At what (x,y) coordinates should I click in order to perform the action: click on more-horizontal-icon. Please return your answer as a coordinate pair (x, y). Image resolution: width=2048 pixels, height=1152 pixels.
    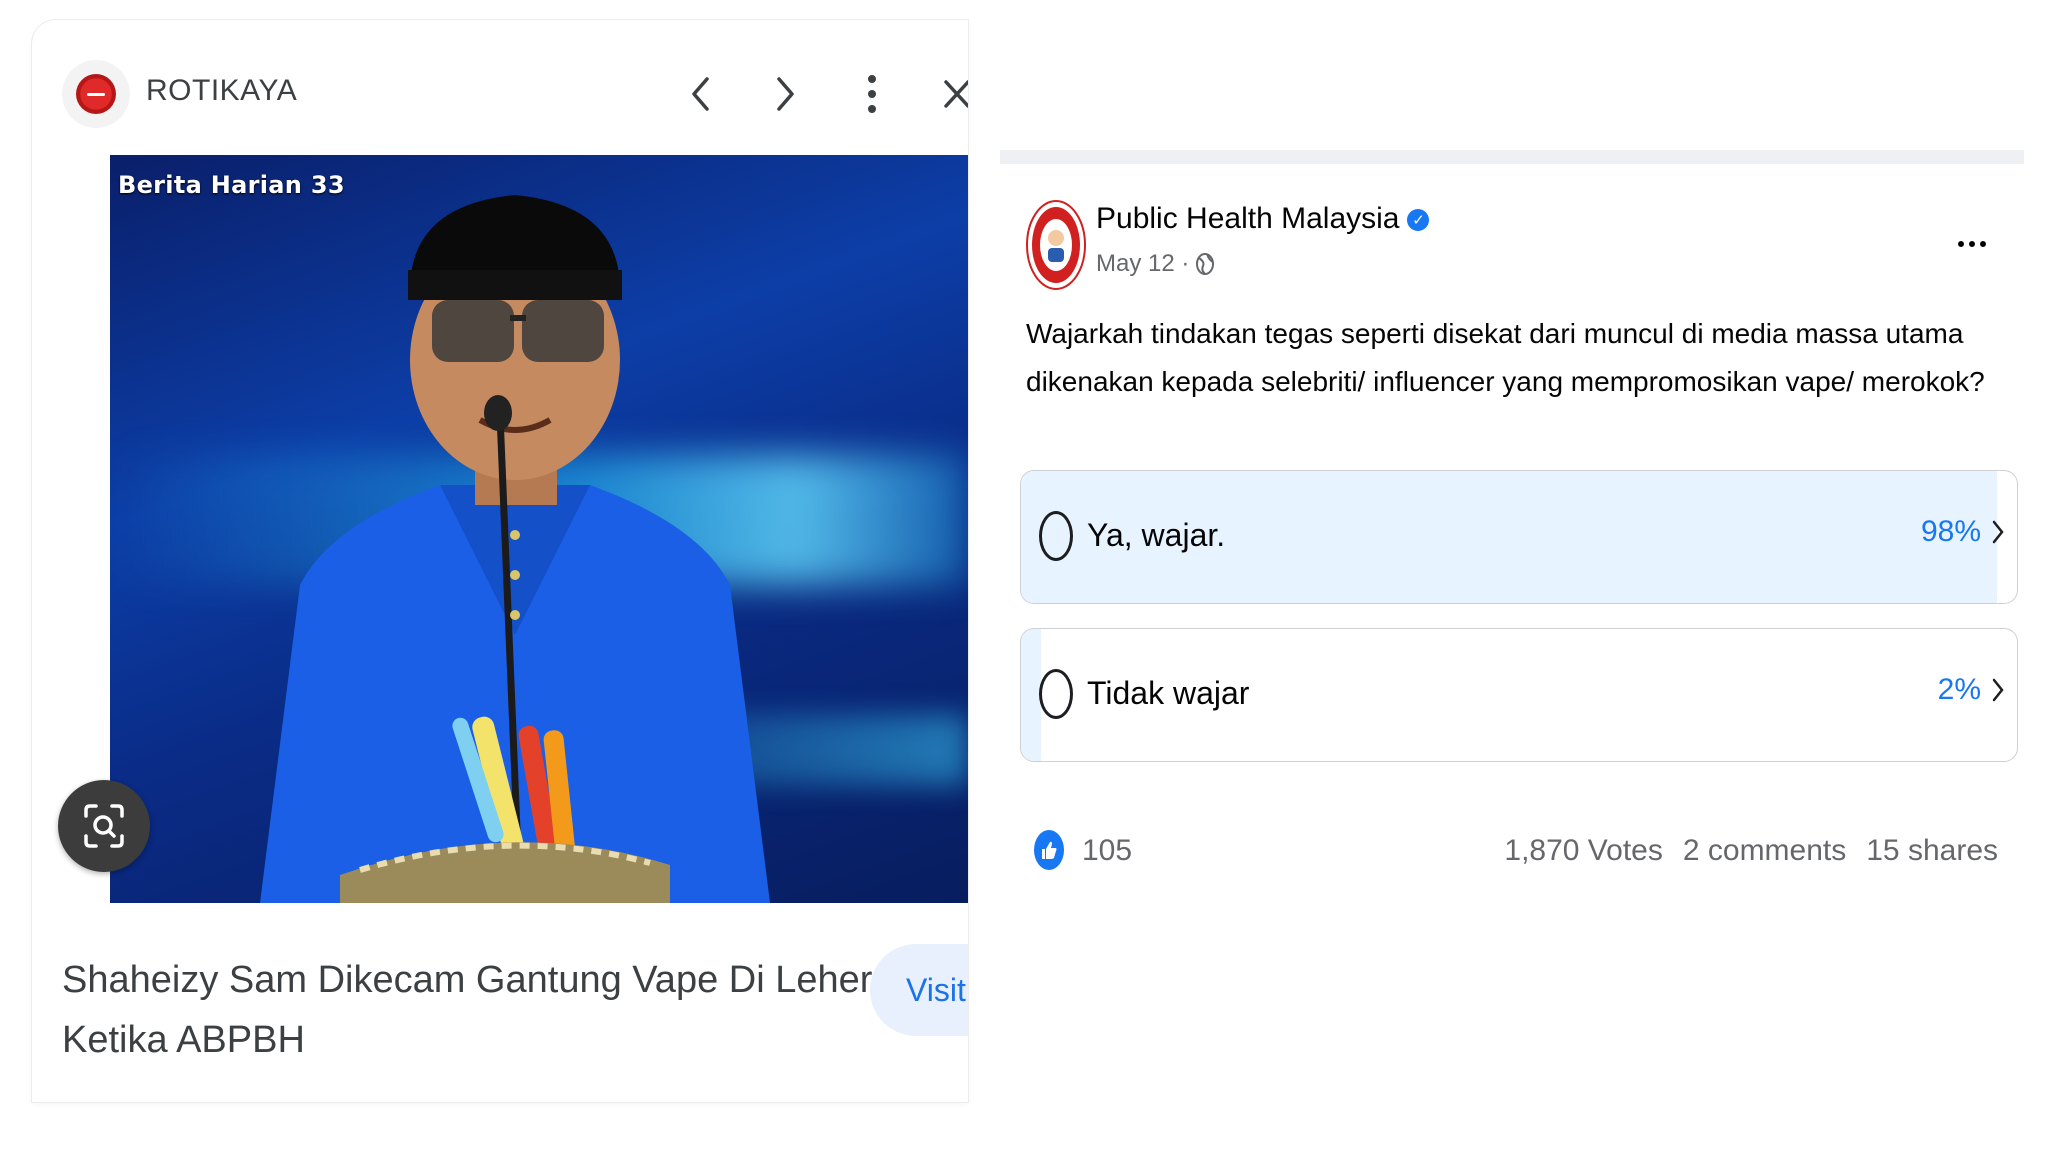
    Looking at the image, I should click on (1961, 244).